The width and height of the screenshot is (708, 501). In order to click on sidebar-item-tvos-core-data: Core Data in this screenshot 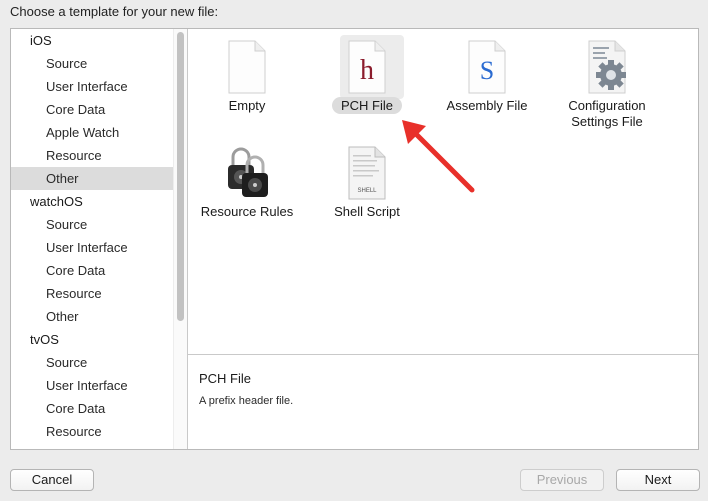, I will do `click(92, 408)`.